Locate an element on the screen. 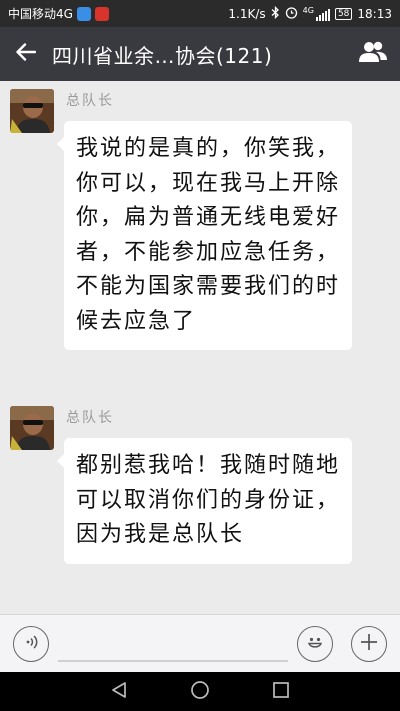 Image resolution: width=400 pixels, height=711 pixels. network-speed: 1.1K/s is located at coordinates (247, 13).